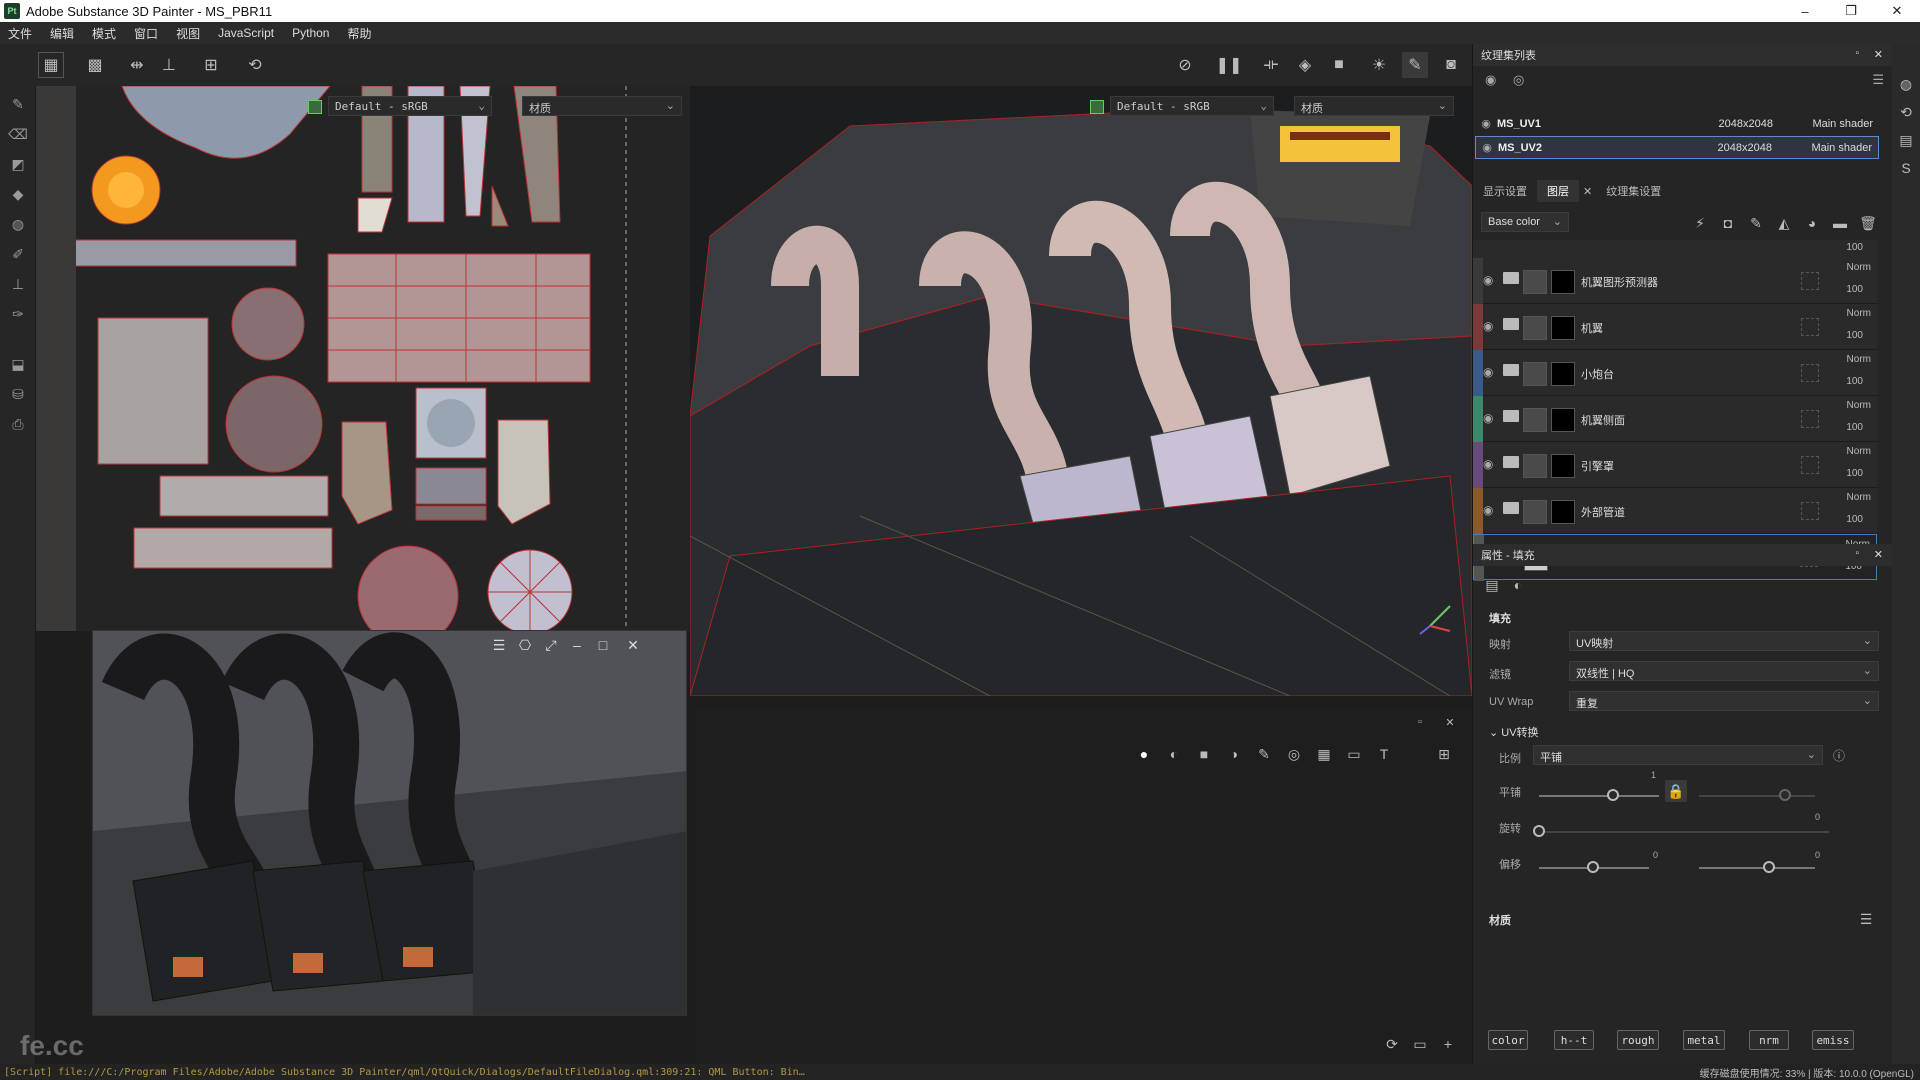  Describe the element at coordinates (1684, 832) in the screenshot. I see `rotate-slider` at that location.